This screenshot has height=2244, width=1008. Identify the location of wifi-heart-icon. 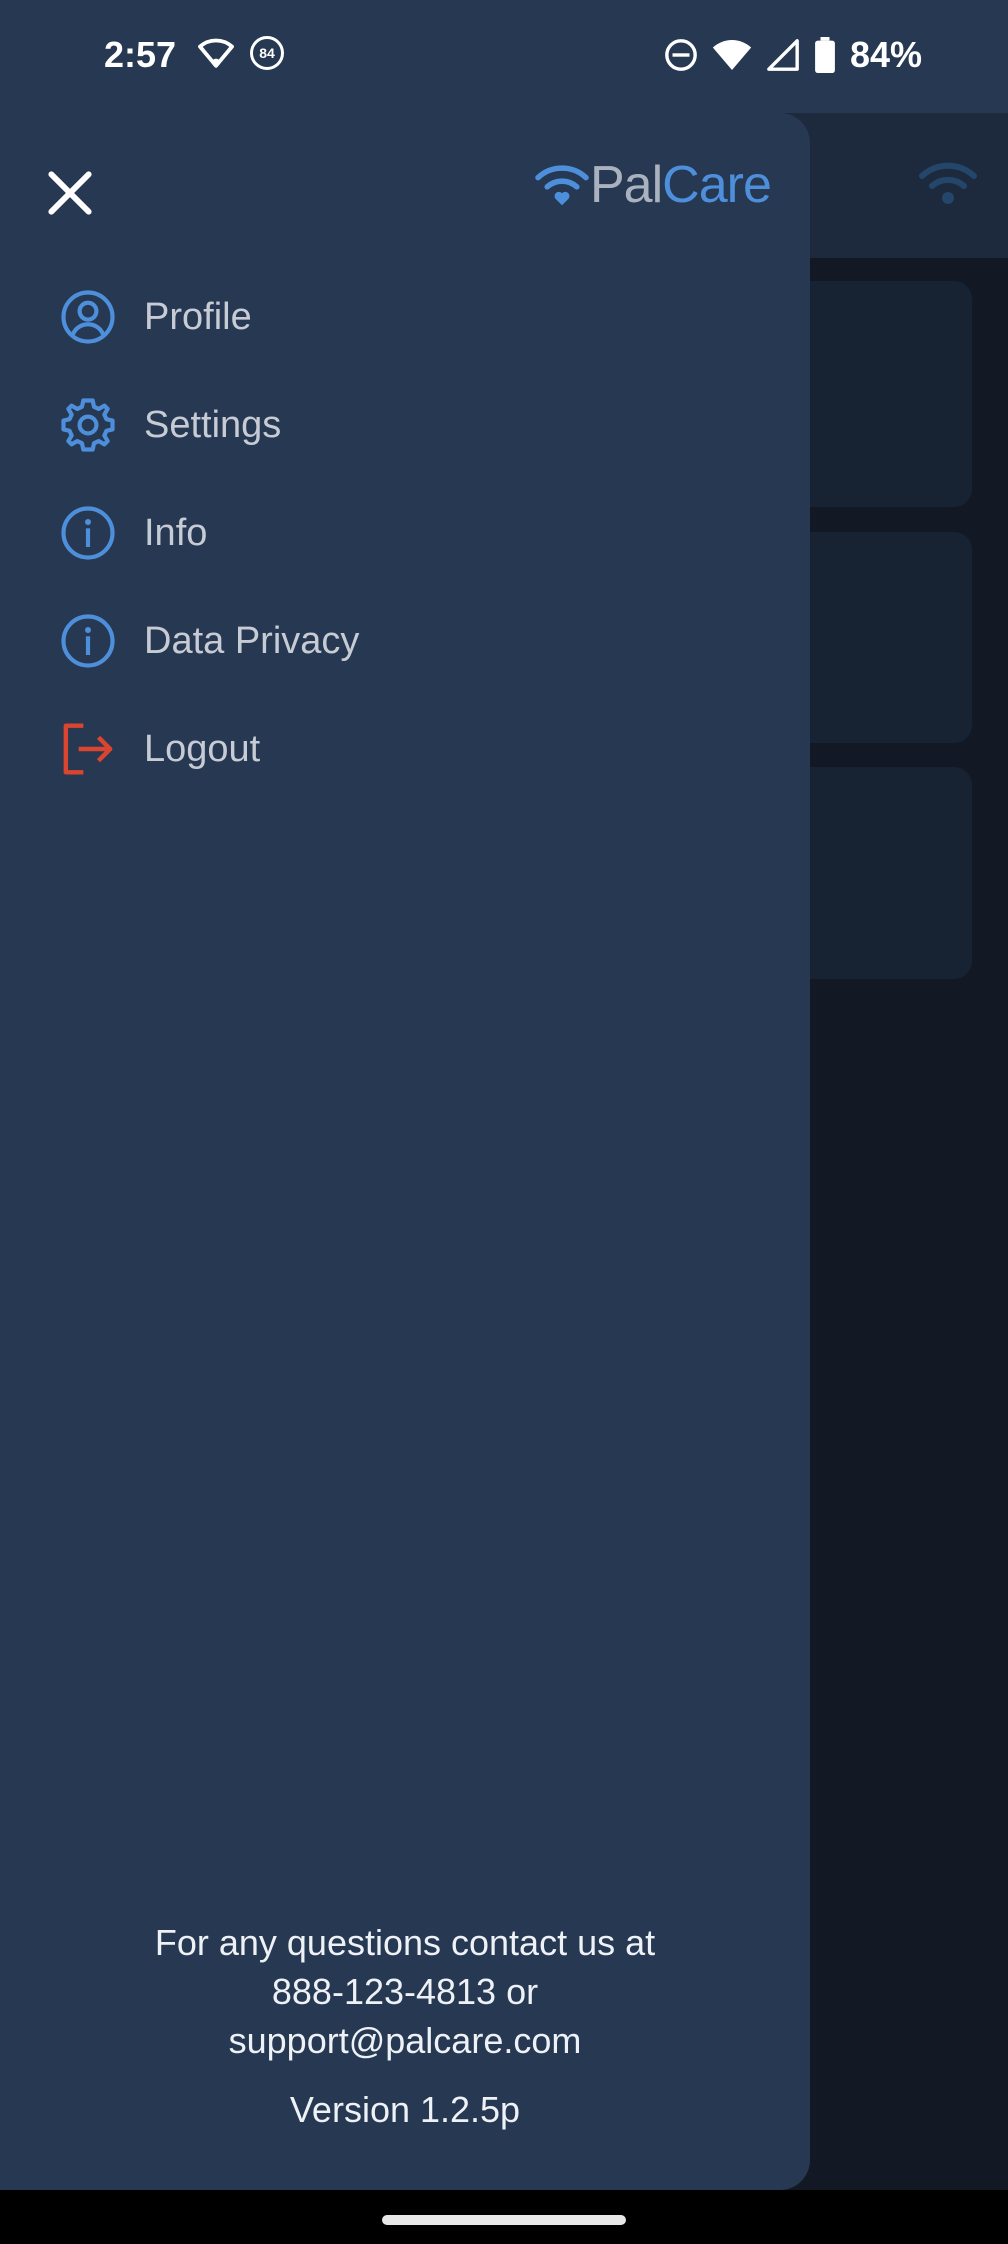
(562, 185).